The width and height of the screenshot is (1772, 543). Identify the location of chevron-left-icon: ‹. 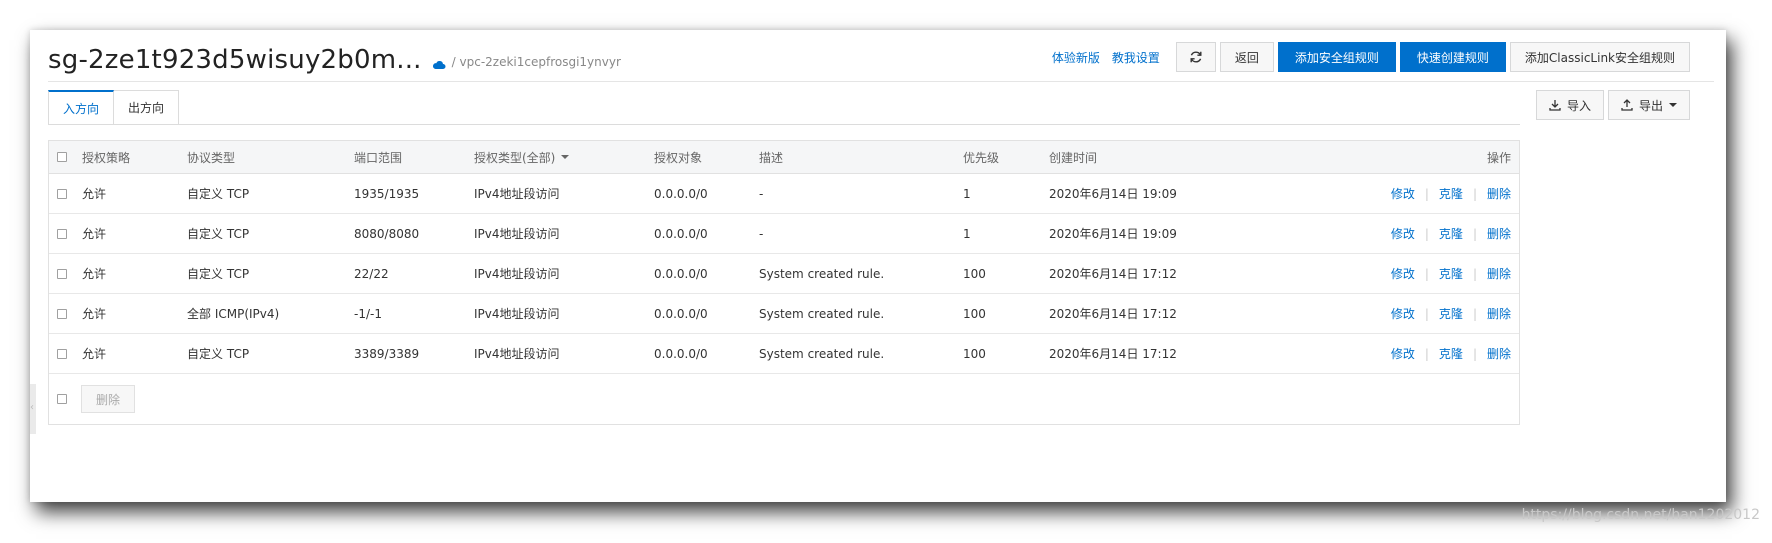
(32, 407).